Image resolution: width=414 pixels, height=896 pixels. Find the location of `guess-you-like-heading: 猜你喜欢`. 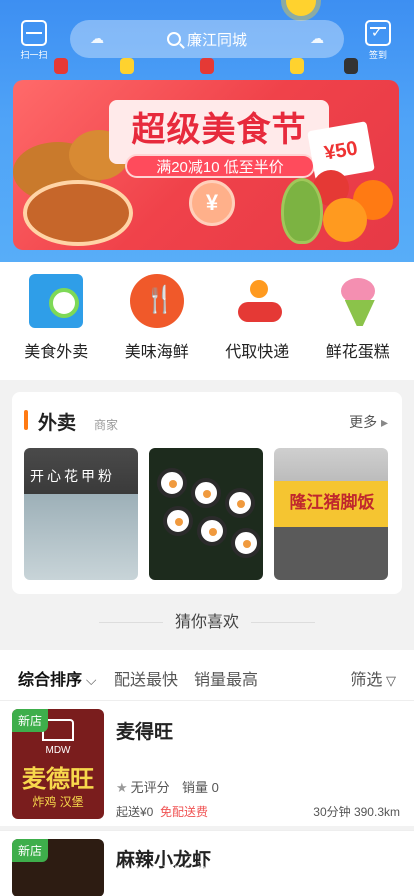

guess-you-like-heading: 猜你喜欢 is located at coordinates (207, 620).